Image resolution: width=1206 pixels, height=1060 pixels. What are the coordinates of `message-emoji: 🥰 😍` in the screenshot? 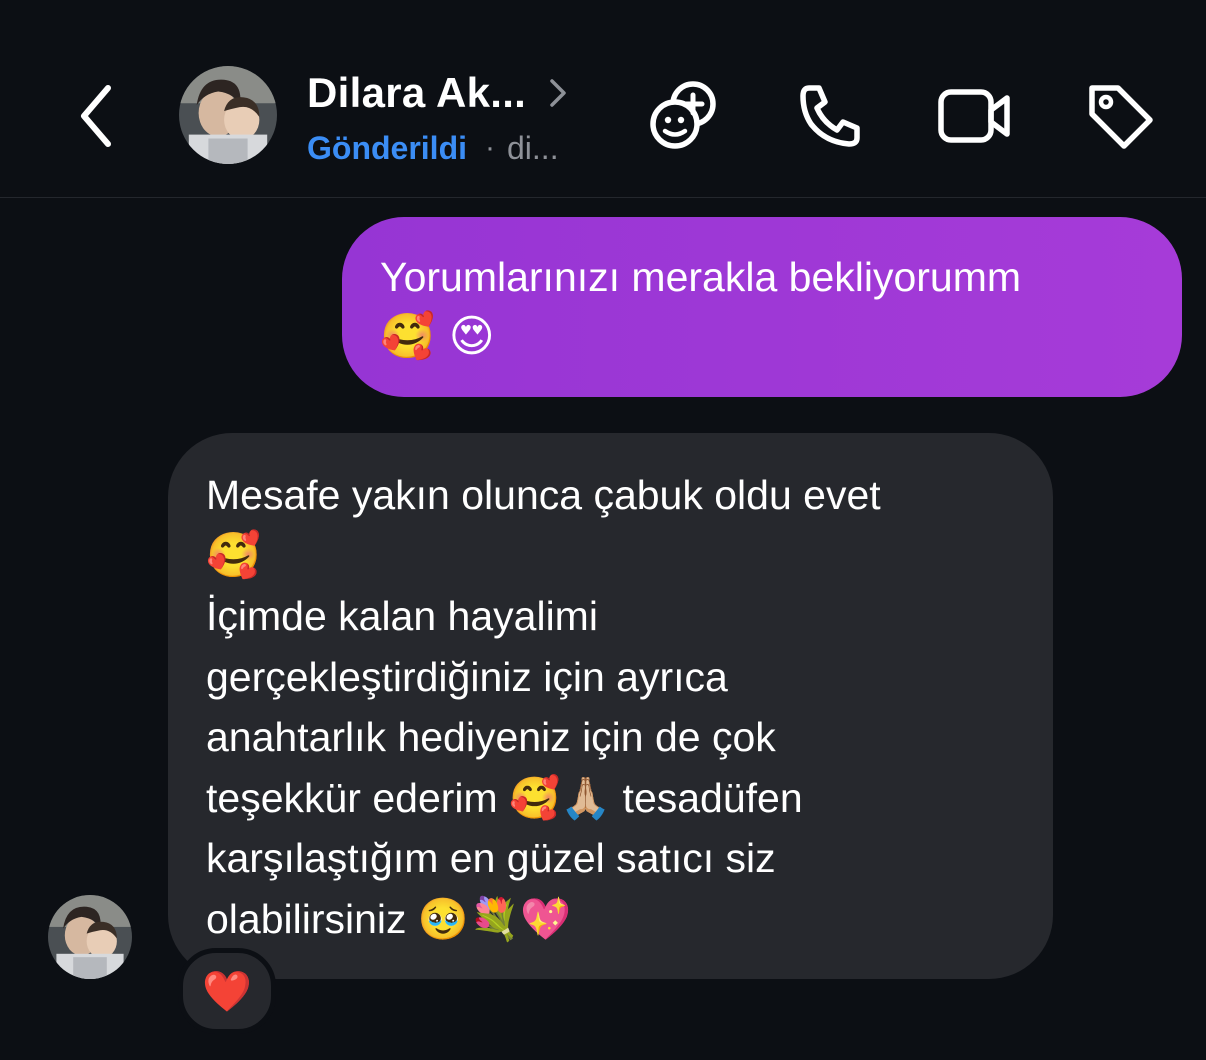 It's located at (437, 336).